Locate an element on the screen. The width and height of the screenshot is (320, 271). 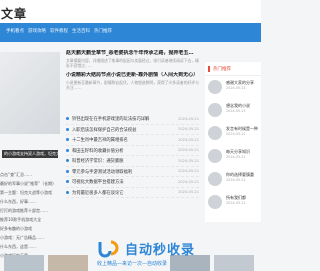
nav-item: 手机看点 is located at coordinates (15, 31).